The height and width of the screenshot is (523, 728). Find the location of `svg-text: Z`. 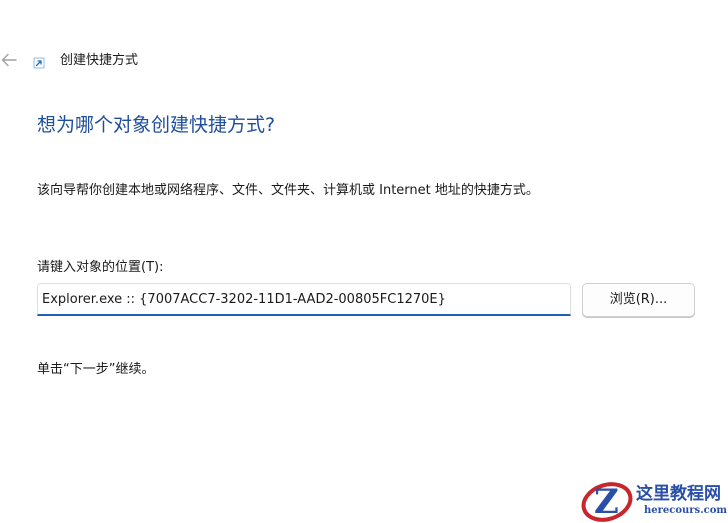

svg-text: Z is located at coordinates (606, 502).